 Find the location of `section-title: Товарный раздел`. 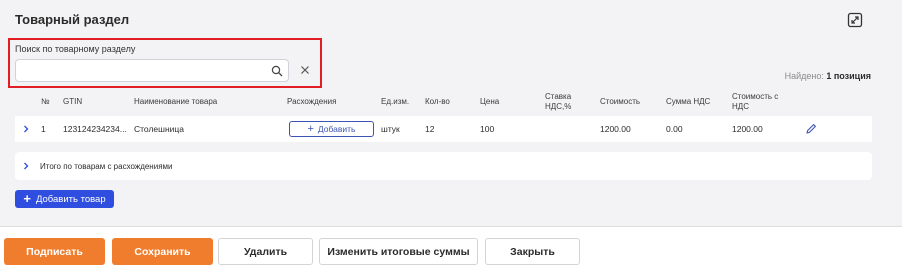

section-title: Товарный раздел is located at coordinates (72, 19).